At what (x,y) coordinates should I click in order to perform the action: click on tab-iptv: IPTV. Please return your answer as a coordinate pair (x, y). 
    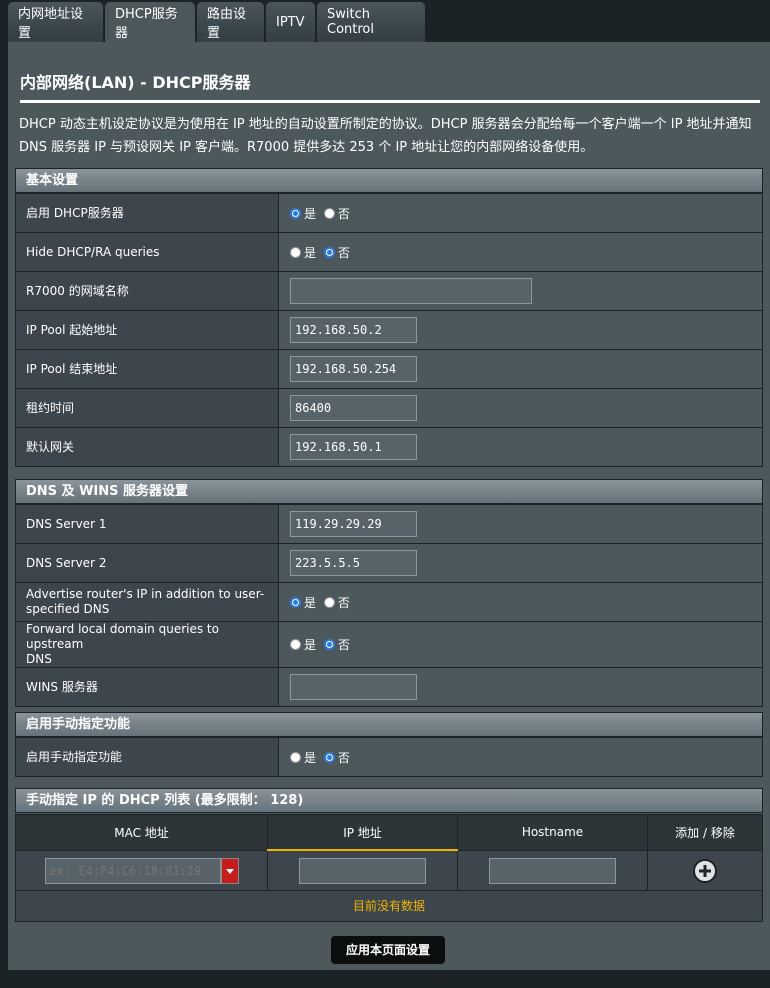
    Looking at the image, I should click on (290, 22).